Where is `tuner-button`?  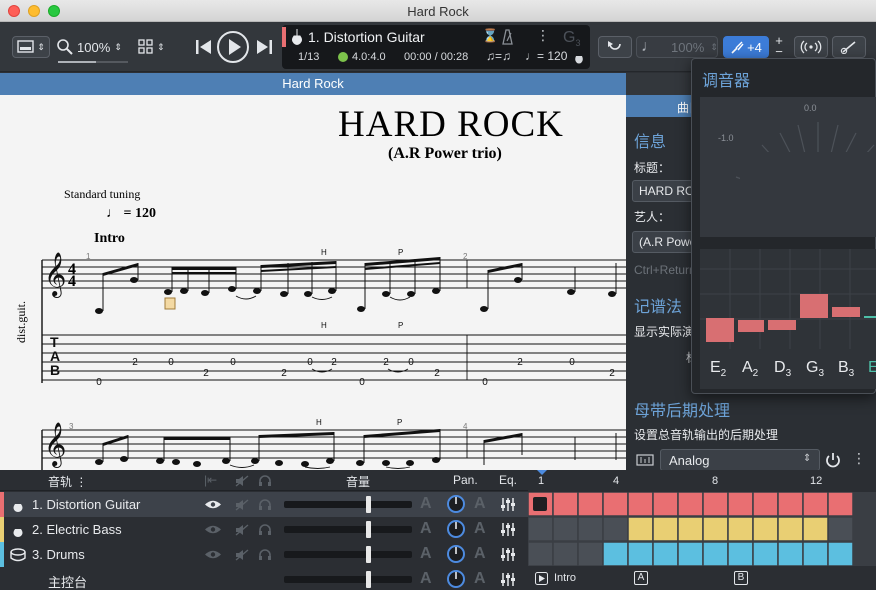 tuner-button is located at coordinates (811, 47).